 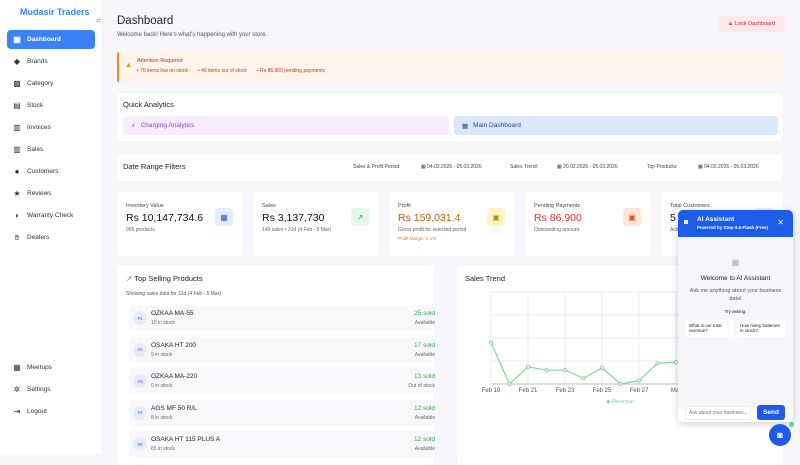 I want to click on warehouse-icon: ▤, so click(x=17, y=105).